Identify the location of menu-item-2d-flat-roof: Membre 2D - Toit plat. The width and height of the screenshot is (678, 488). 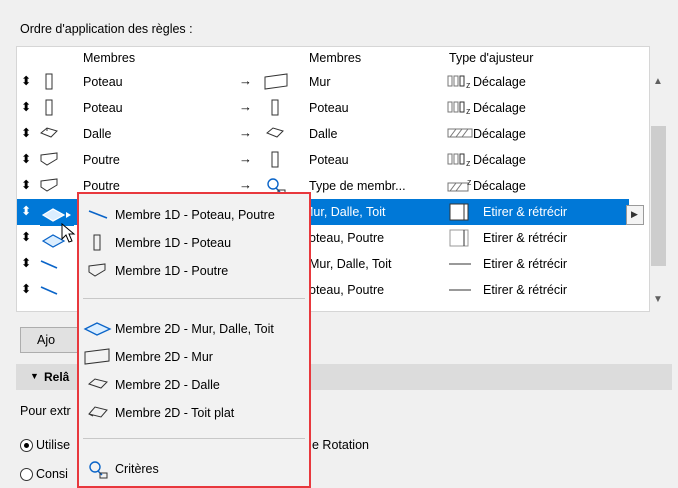
(194, 413).